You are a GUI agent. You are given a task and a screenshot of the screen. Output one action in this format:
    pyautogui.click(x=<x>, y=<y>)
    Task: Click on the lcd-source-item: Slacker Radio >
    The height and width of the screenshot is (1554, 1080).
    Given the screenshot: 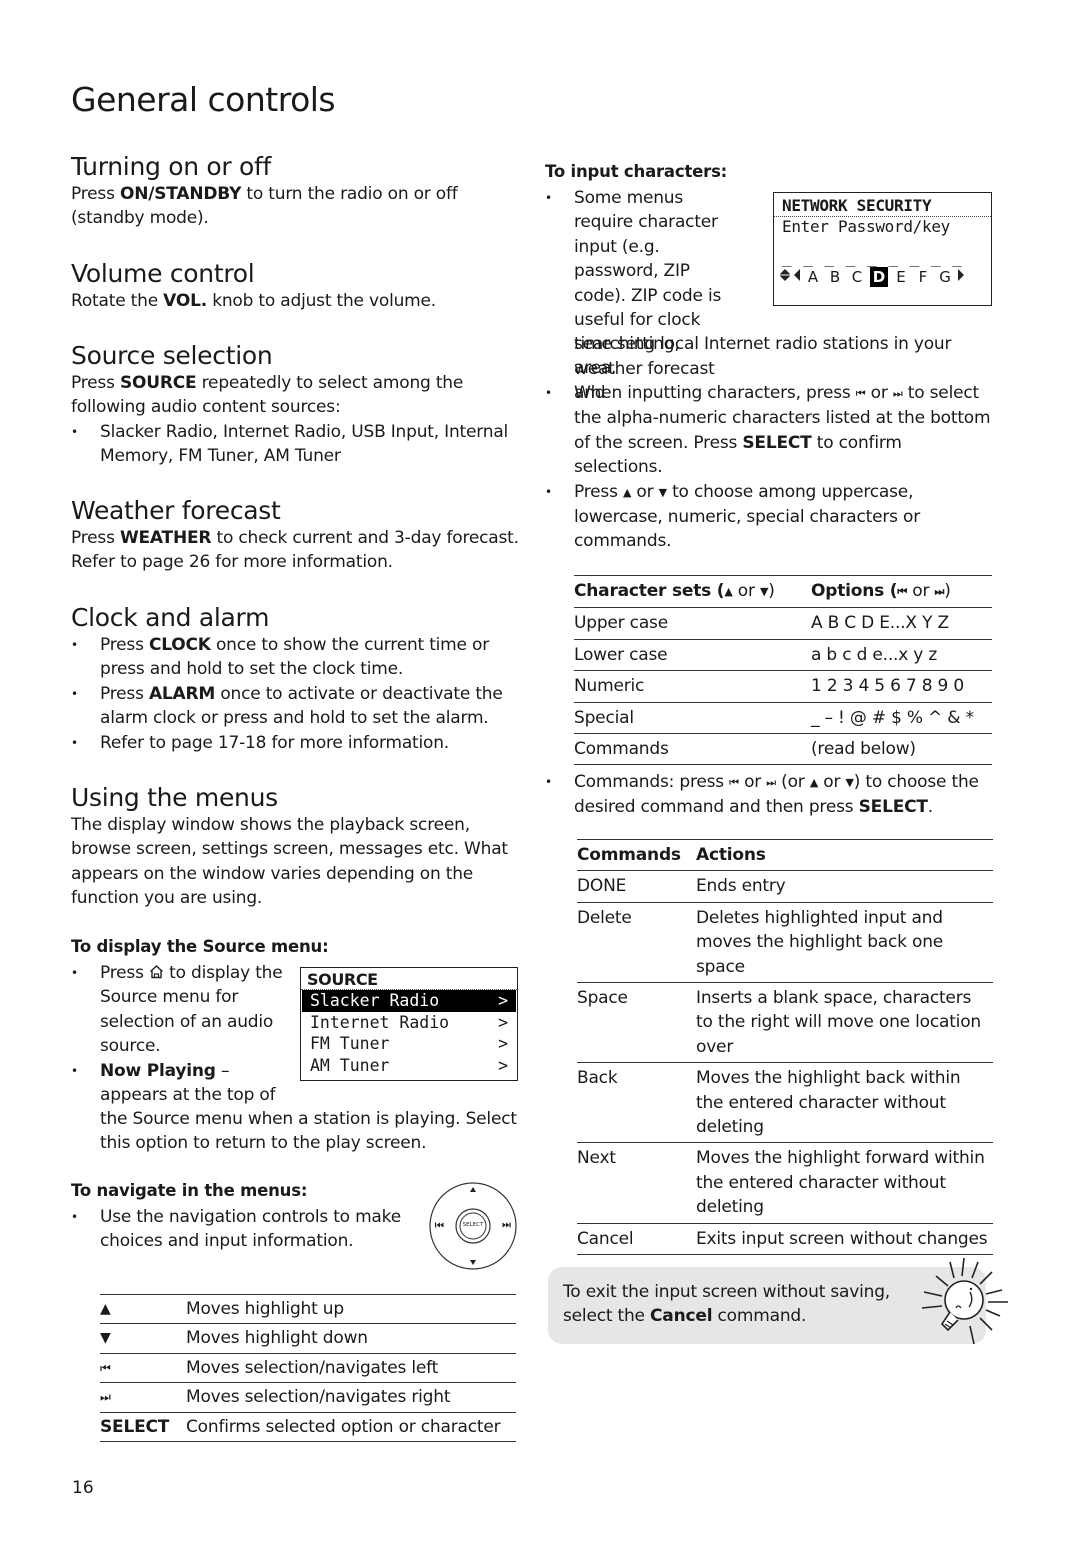 What is the action you would take?
    pyautogui.click(x=409, y=1001)
    